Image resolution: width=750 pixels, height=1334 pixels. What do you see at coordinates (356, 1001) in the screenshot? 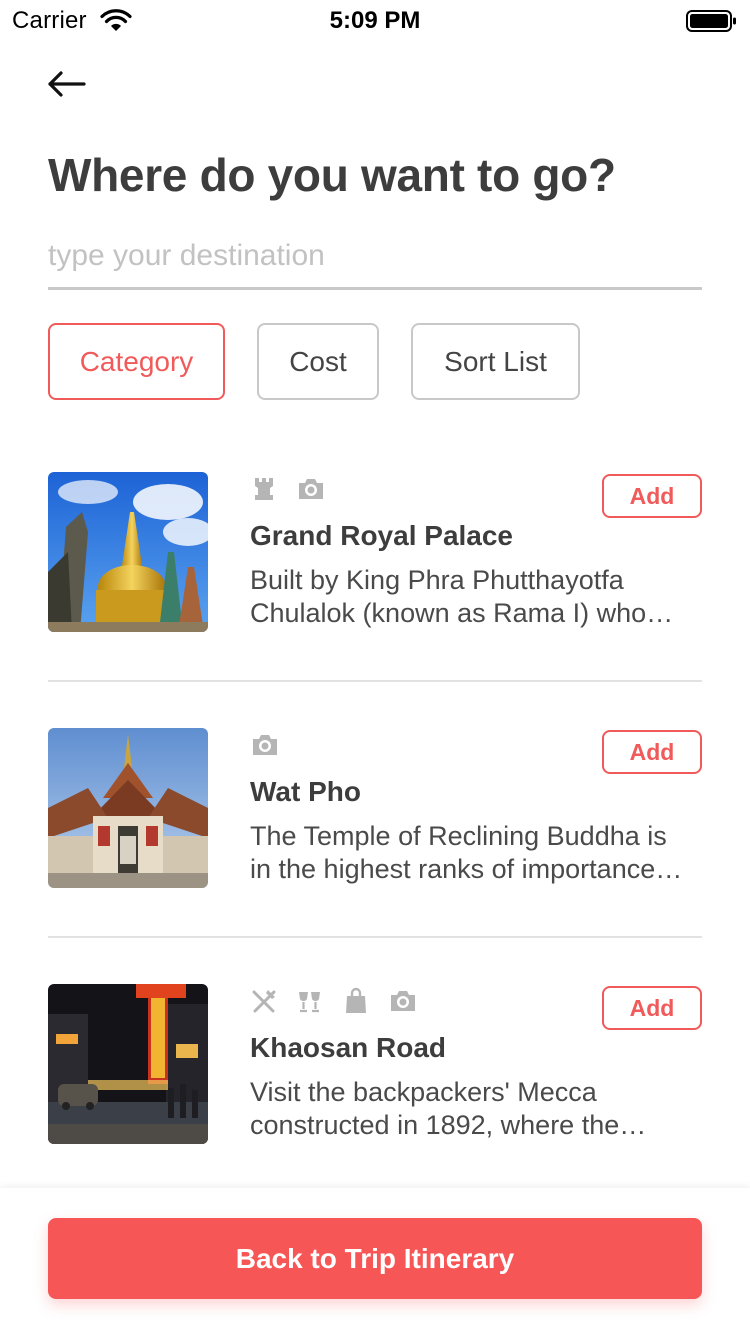
I see `shopping-bag-icon` at bounding box center [356, 1001].